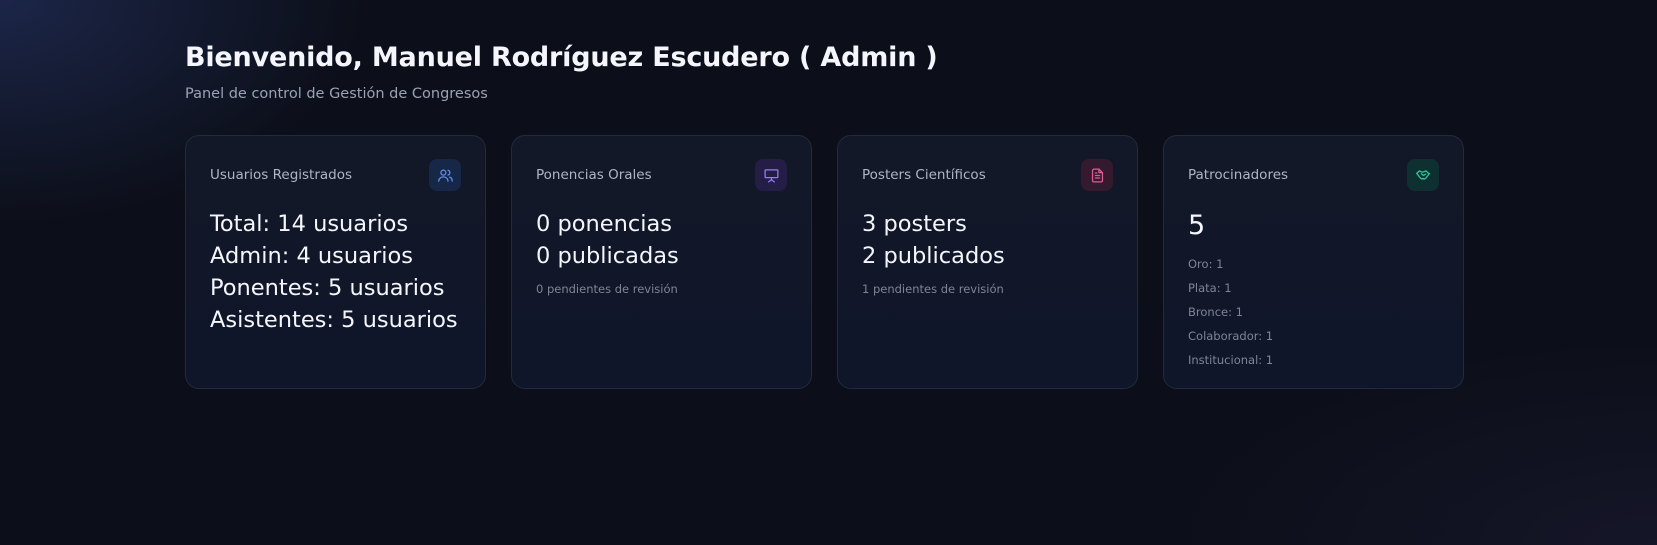 This screenshot has height=545, width=1657. What do you see at coordinates (327, 288) in the screenshot?
I see `users-speakers: Ponentes: 5 usuarios` at bounding box center [327, 288].